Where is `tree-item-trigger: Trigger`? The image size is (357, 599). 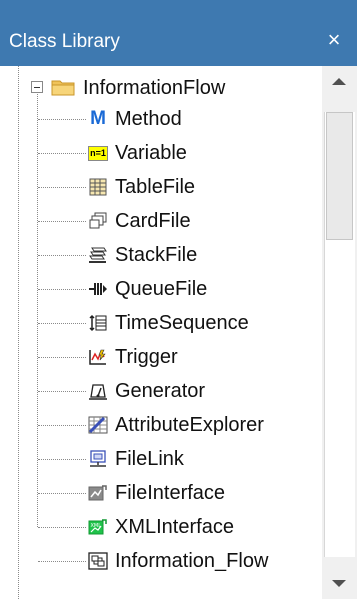
tree-item-trigger: Trigger is located at coordinates (161, 357).